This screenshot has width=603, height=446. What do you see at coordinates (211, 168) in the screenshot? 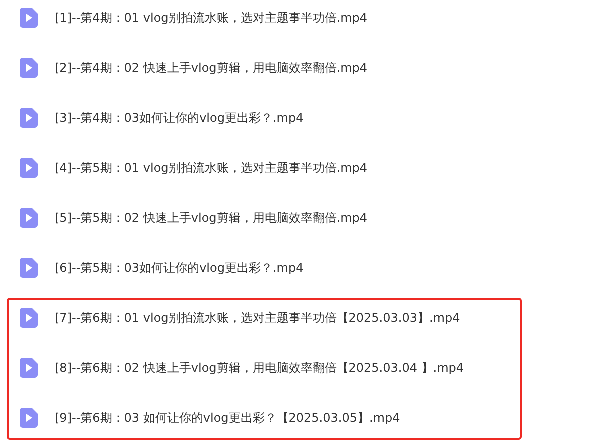
I see `file-name: [4]--第5期：01 vlog别拍流水账，选对主题事半功倍.mp4` at bounding box center [211, 168].